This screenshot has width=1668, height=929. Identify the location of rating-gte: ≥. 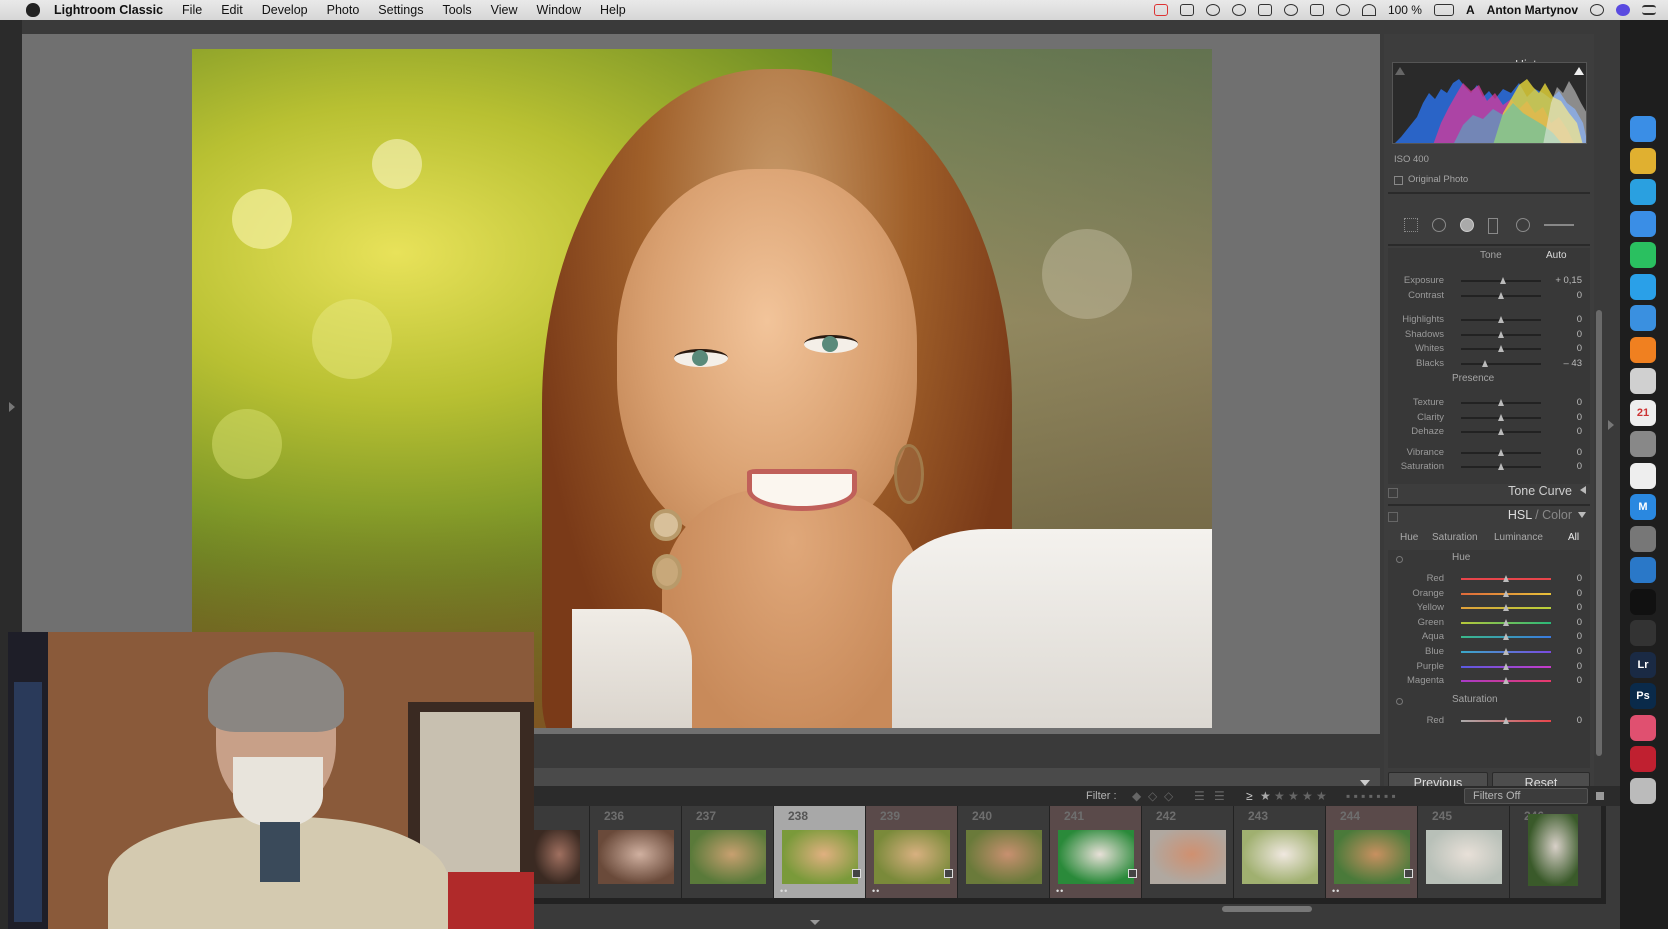
(1249, 796).